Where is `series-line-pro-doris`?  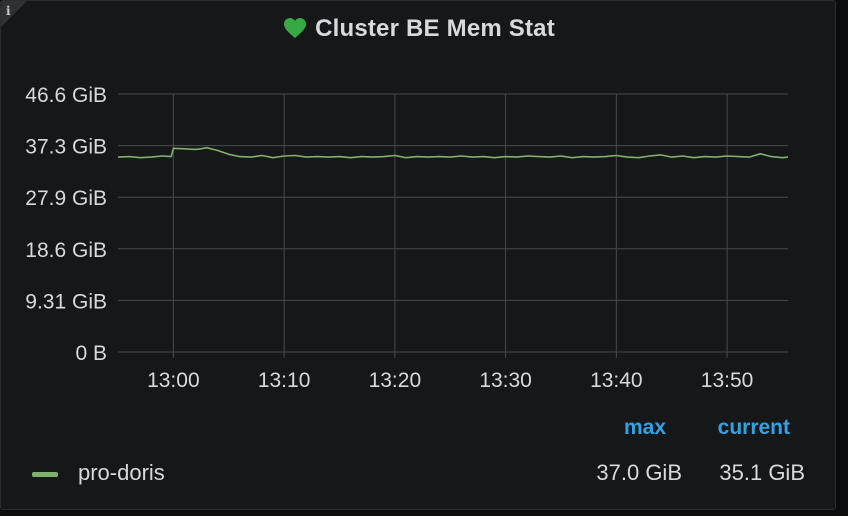
series-line-pro-doris is located at coordinates (453, 152).